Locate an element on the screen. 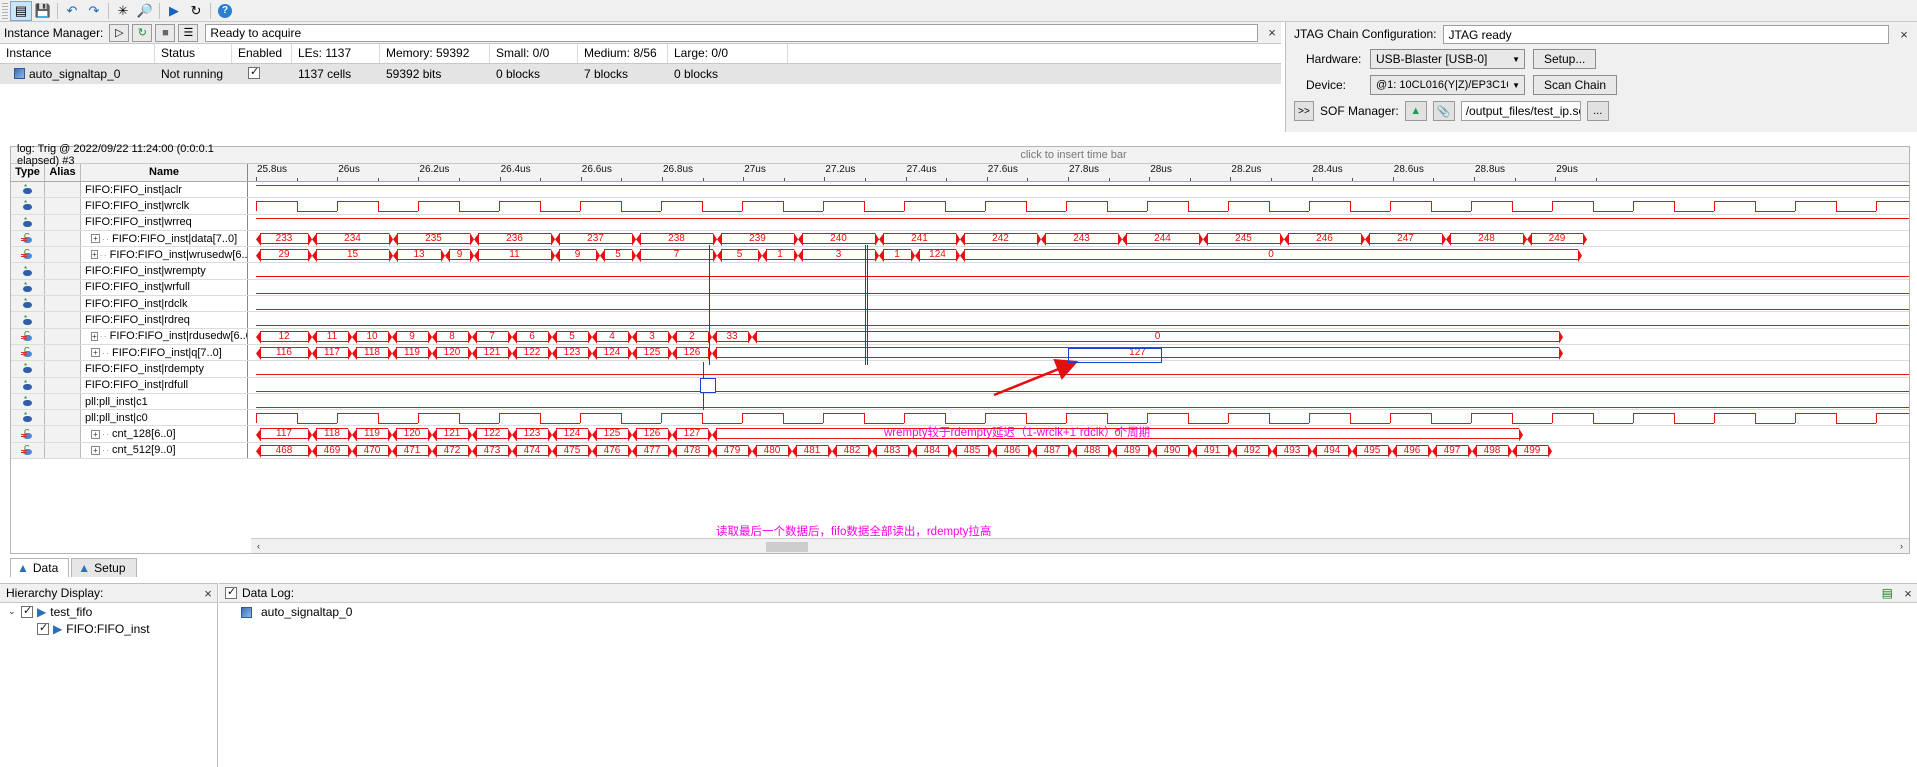 The image size is (1917, 767). binoculars-icon: 🔎 is located at coordinates (145, 11).